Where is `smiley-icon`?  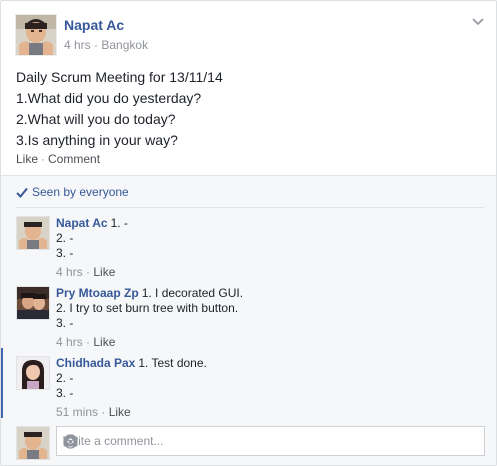 smiley-icon is located at coordinates (269, 443).